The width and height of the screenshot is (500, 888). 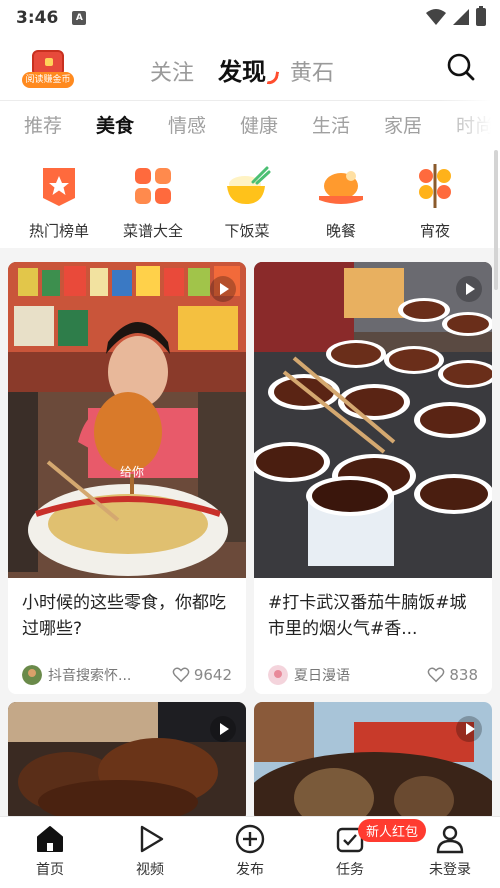 What do you see at coordinates (50, 870) in the screenshot?
I see `nav-label: 首页` at bounding box center [50, 870].